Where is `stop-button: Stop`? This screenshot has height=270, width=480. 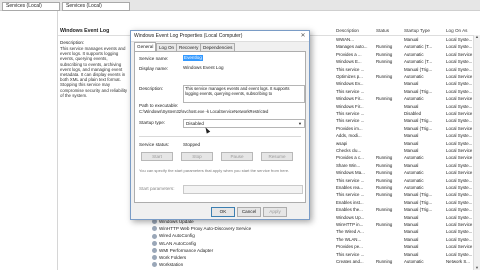
stop-button: Stop is located at coordinates (197, 156).